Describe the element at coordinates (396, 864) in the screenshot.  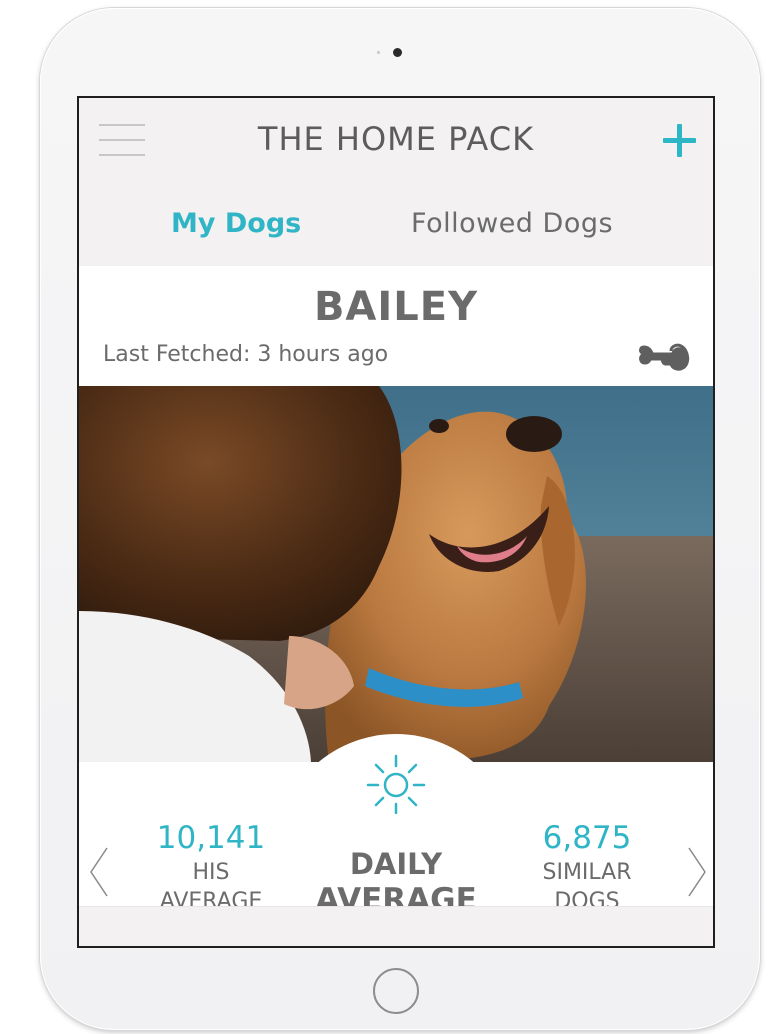
I see `daily-average-line1: DAILY` at that location.